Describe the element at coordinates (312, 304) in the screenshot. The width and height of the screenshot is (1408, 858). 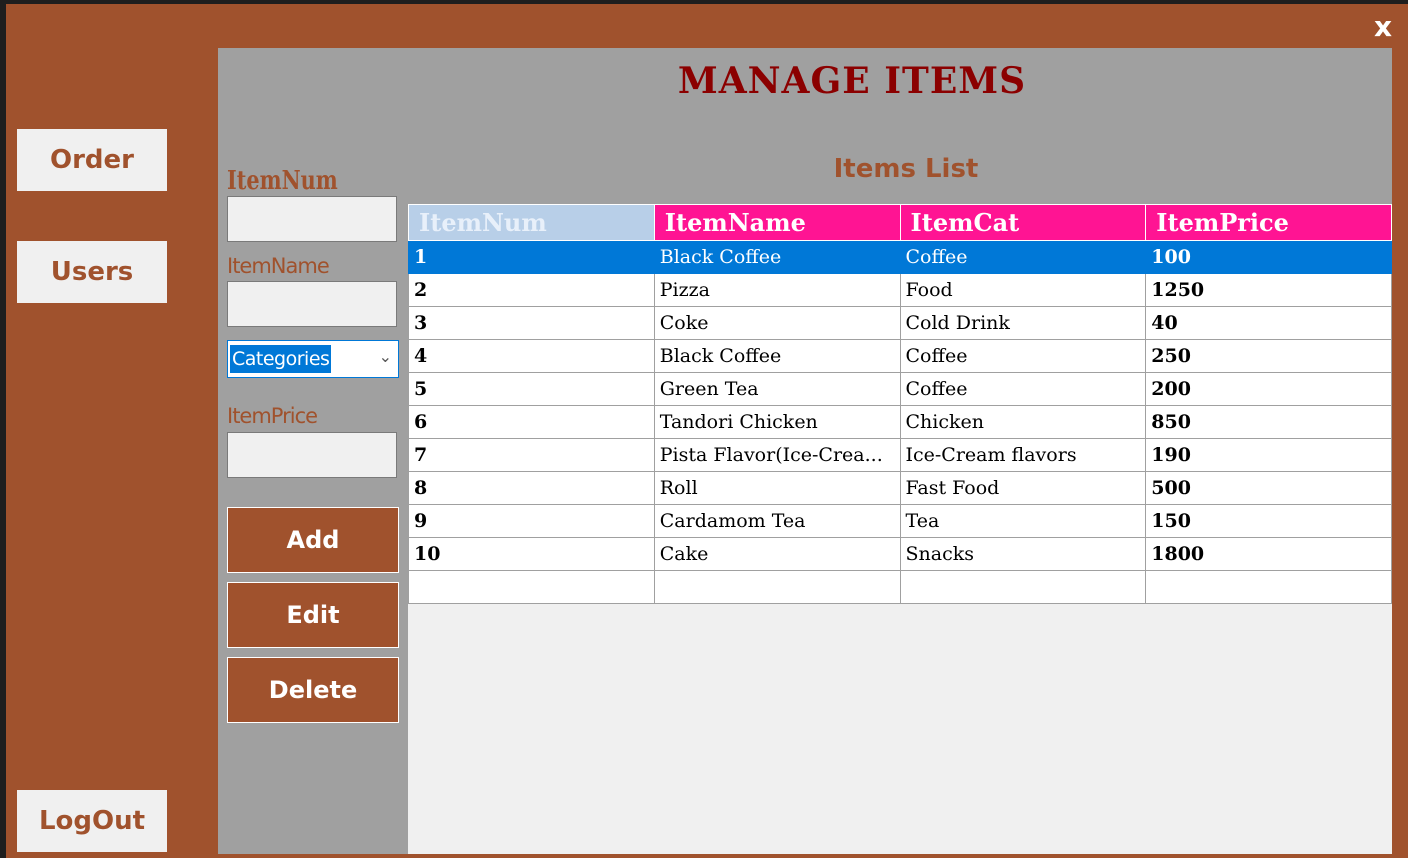
I see `itemname-input` at that location.